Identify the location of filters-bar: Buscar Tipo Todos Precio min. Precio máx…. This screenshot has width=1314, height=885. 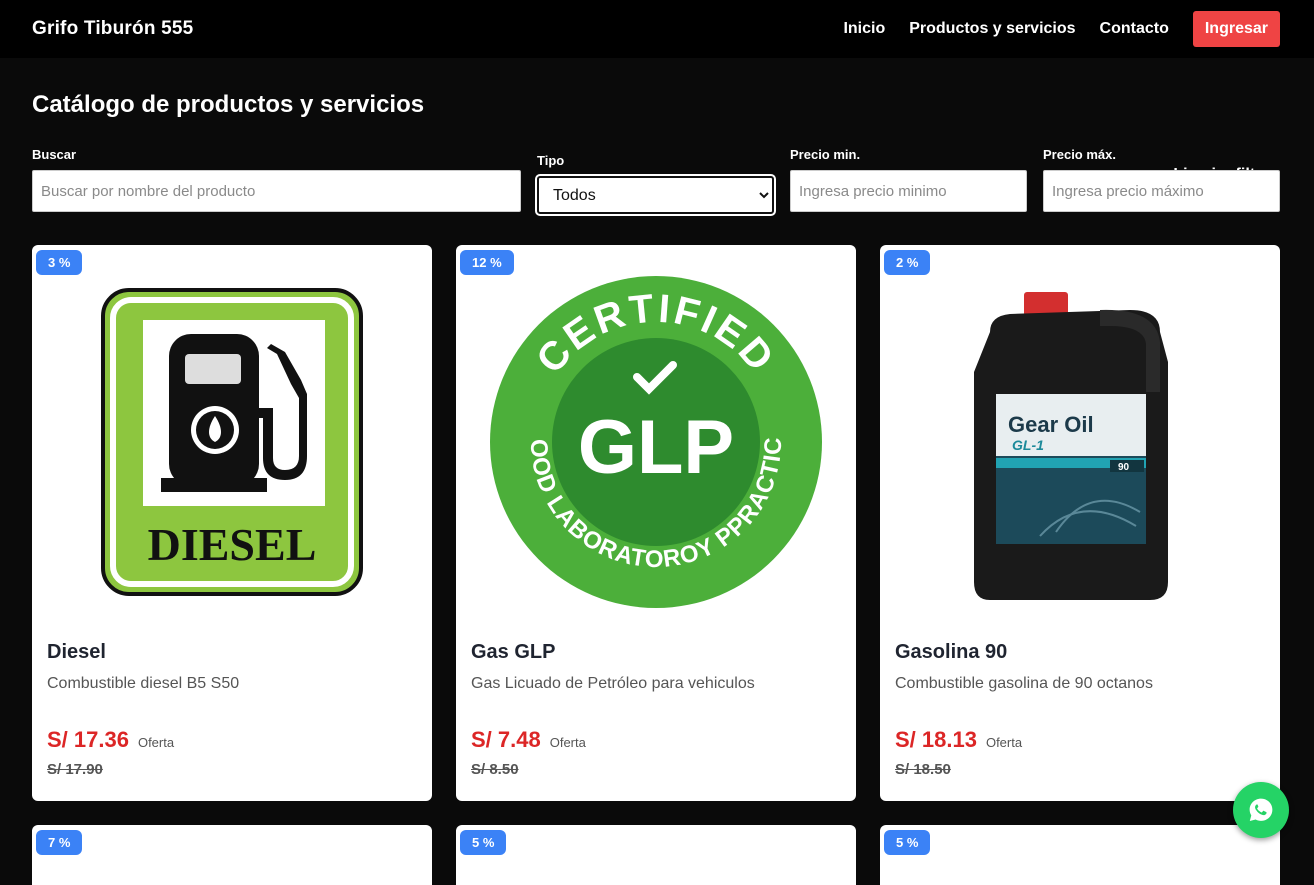
(656, 182).